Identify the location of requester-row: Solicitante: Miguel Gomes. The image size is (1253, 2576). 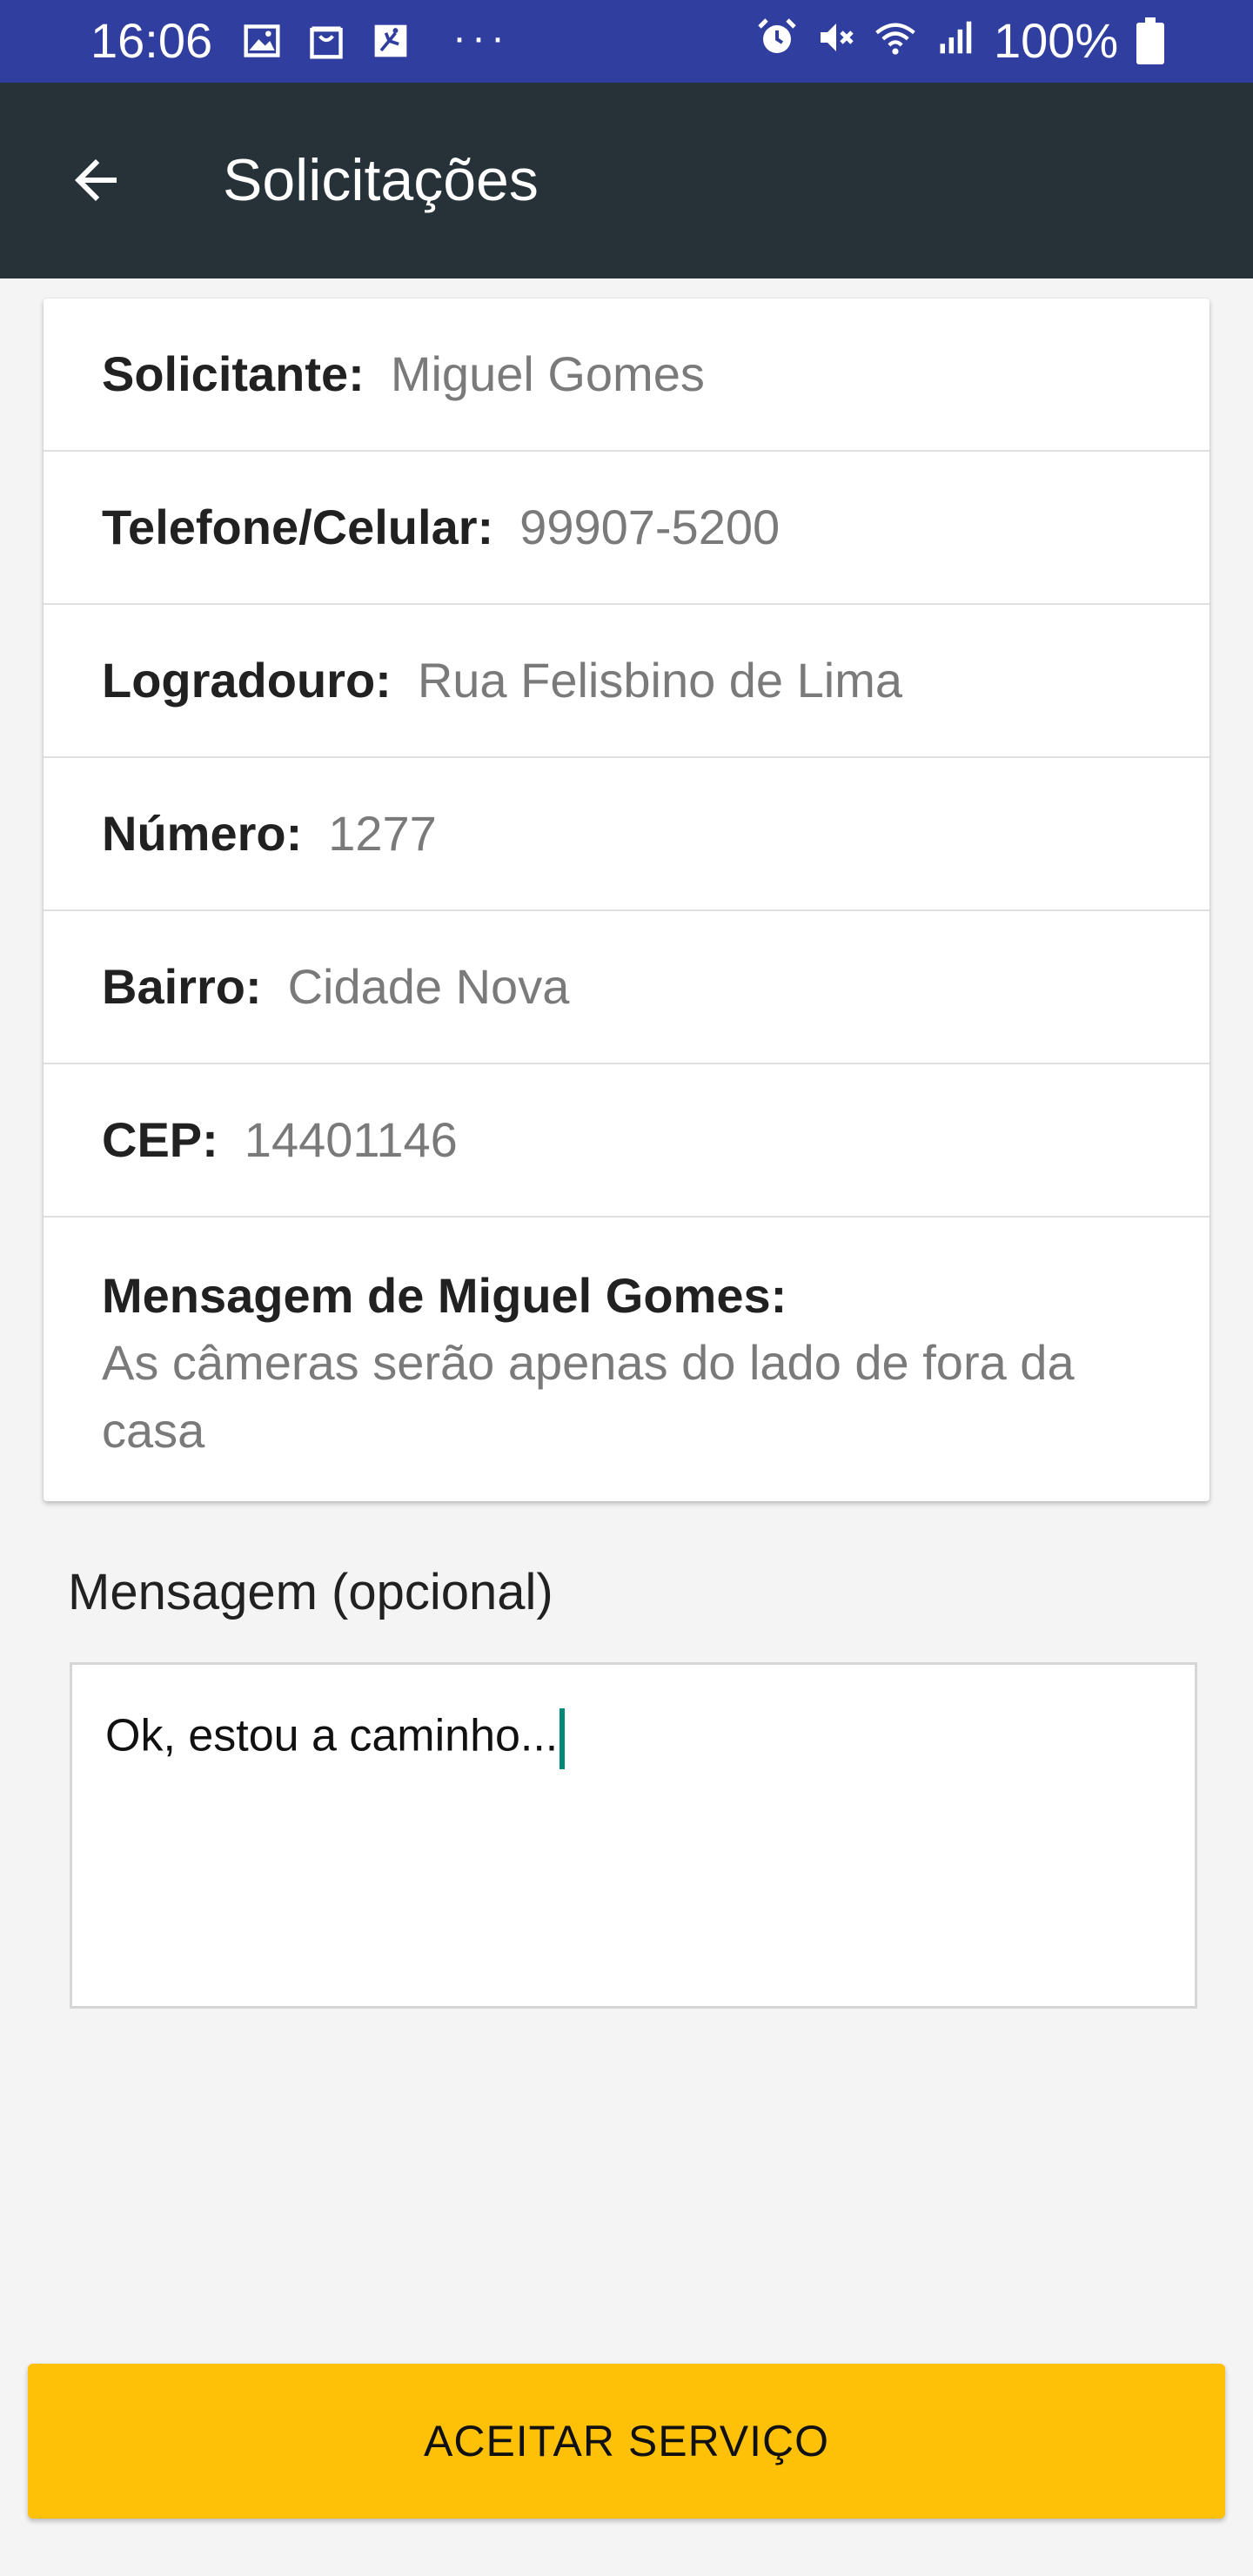
(626, 376).